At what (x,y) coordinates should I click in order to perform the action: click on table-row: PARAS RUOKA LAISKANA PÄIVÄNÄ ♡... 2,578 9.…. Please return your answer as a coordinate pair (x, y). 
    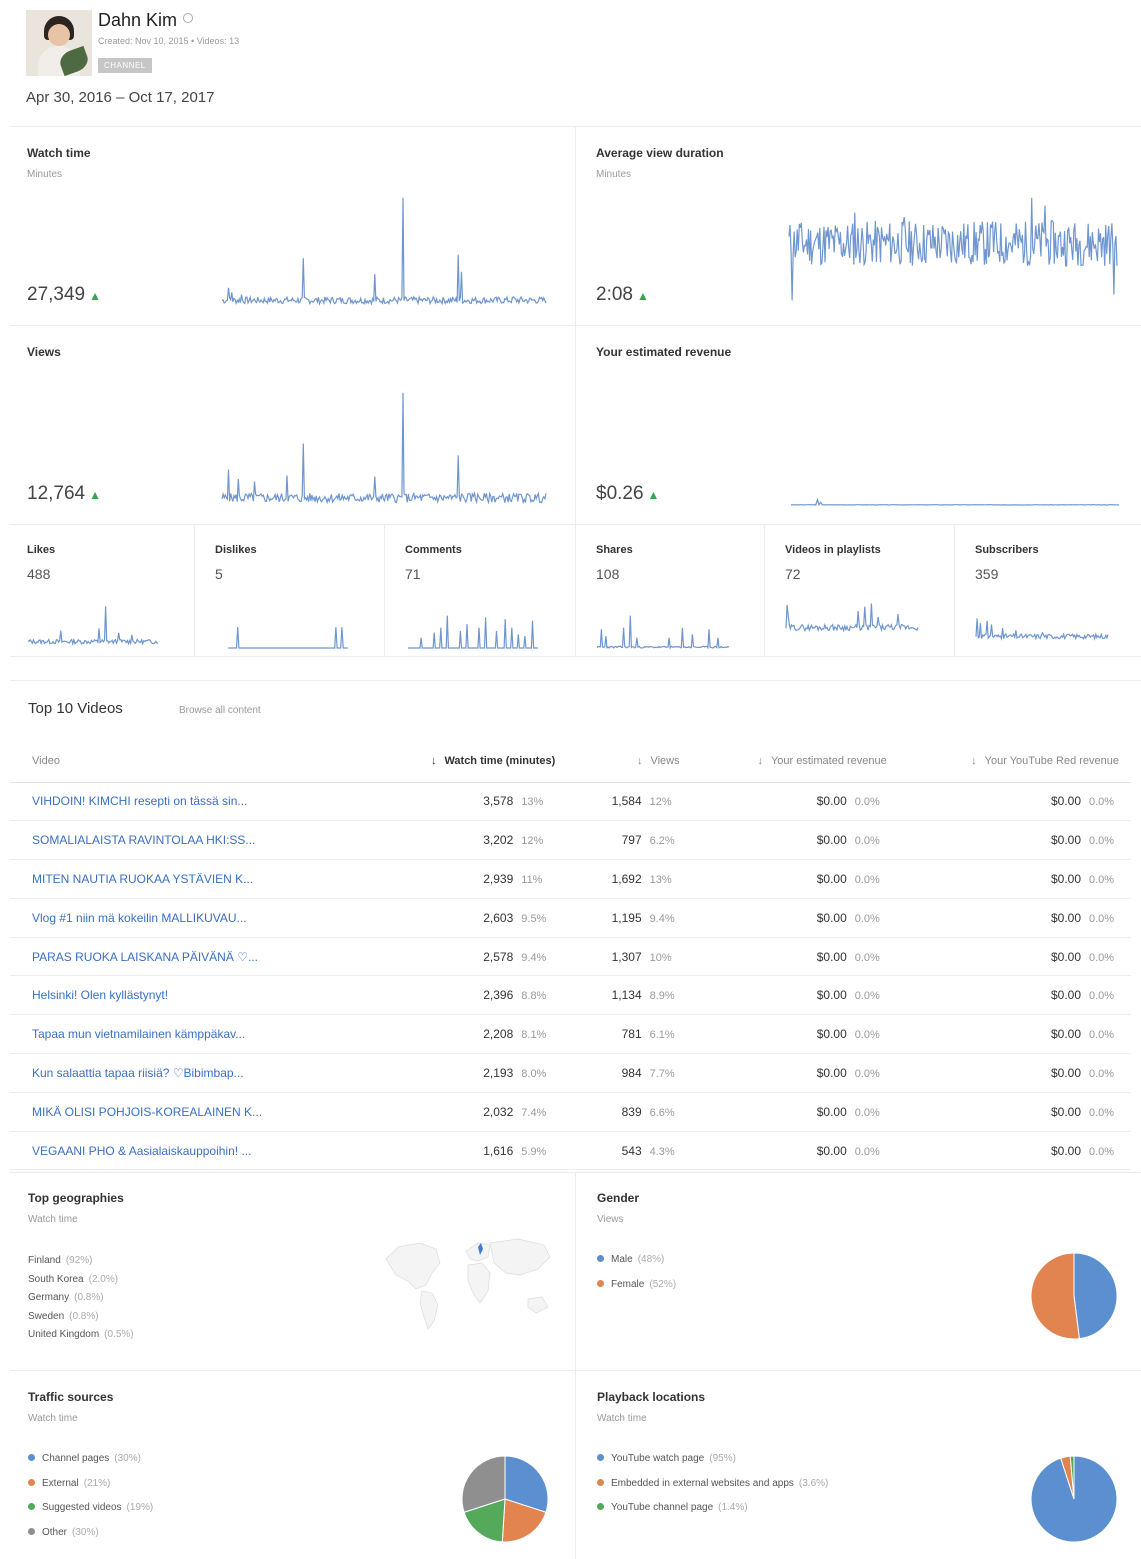
    Looking at the image, I should click on (570, 957).